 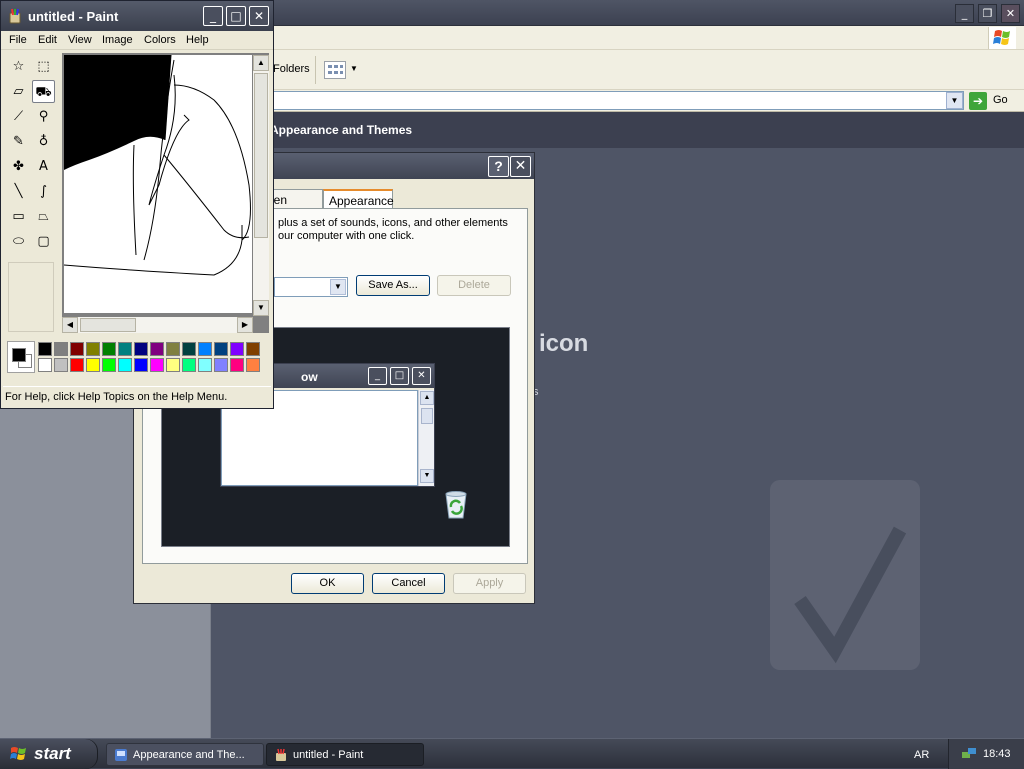 I want to click on ellipse-icon: ⬭, so click(x=18, y=241).